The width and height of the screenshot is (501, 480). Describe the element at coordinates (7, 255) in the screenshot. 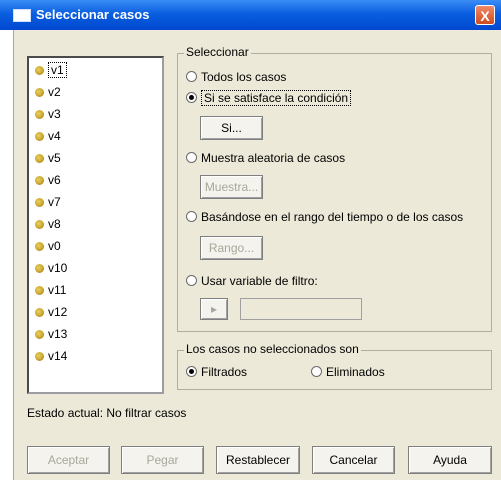

I see `background-window-edge` at that location.